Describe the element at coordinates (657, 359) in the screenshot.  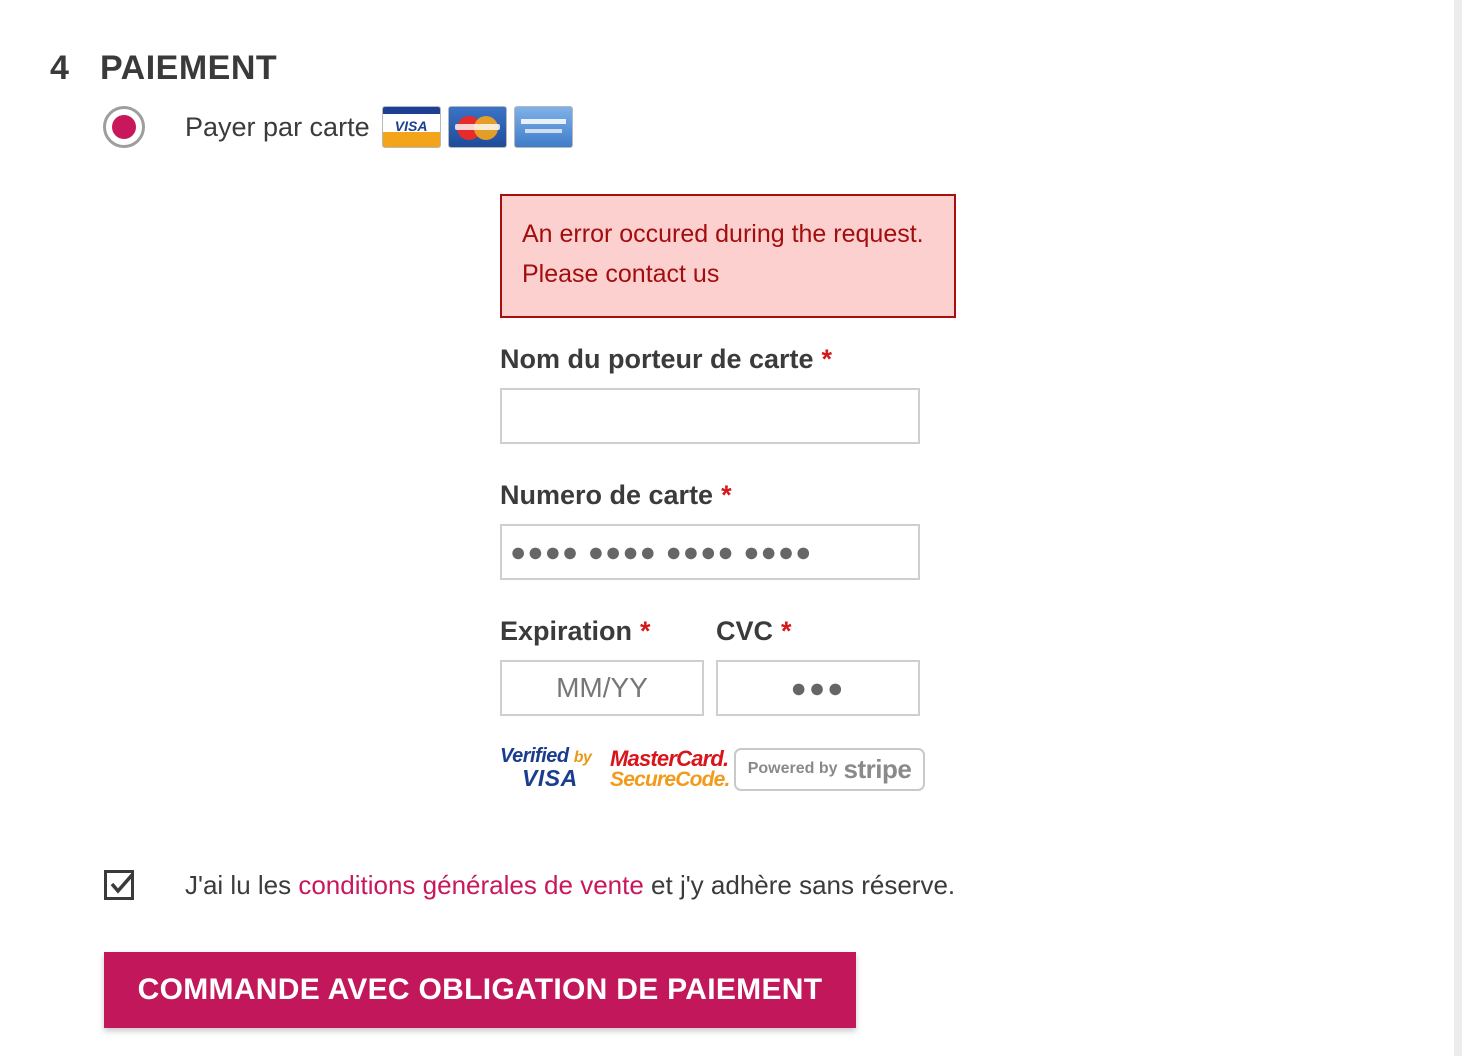
I see `cardholder-label-text: Nom du porteur de carte` at that location.